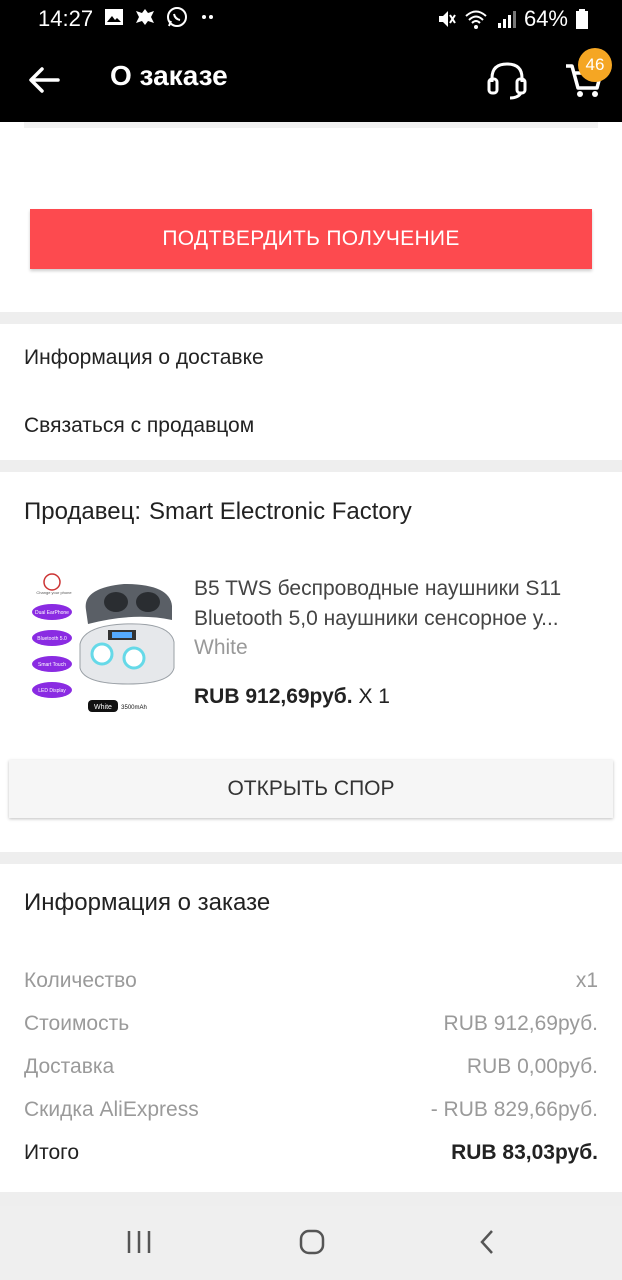 This screenshot has height=1280, width=622. What do you see at coordinates (52, 691) in the screenshot?
I see `thumb-label: LED Display` at bounding box center [52, 691].